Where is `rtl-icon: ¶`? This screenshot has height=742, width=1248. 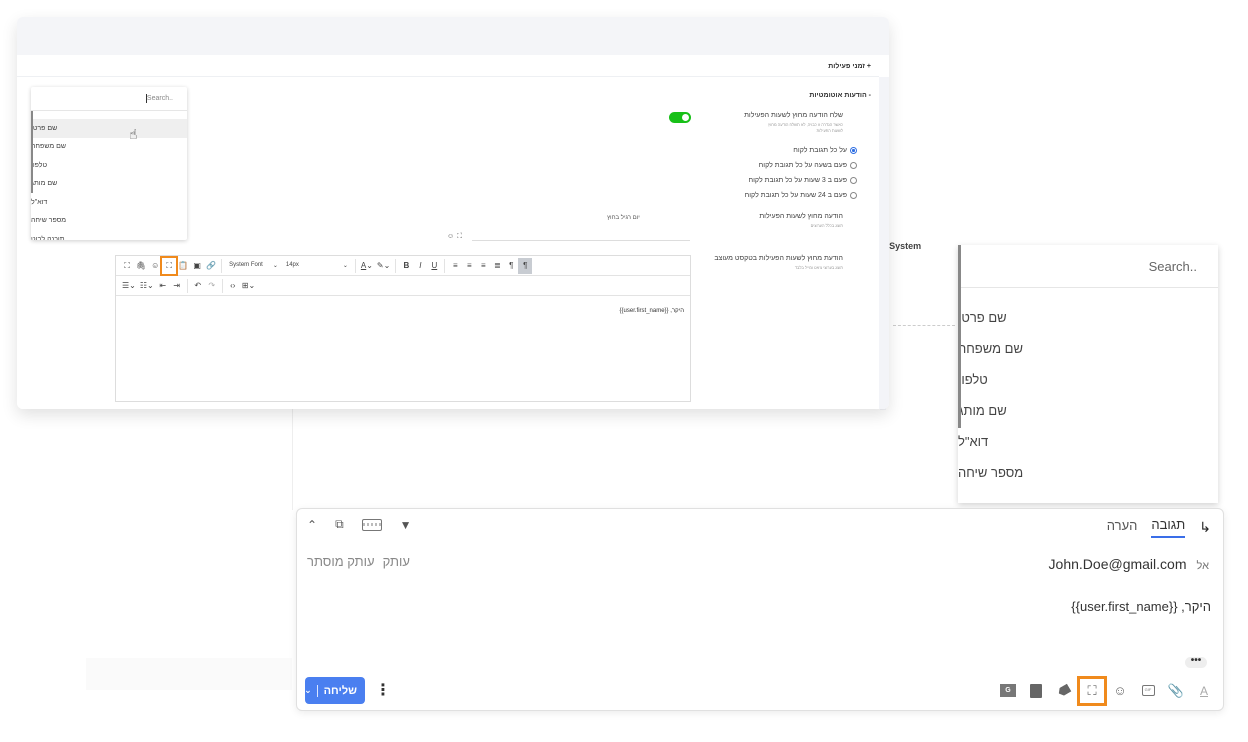
rtl-icon: ¶ is located at coordinates (525, 265).